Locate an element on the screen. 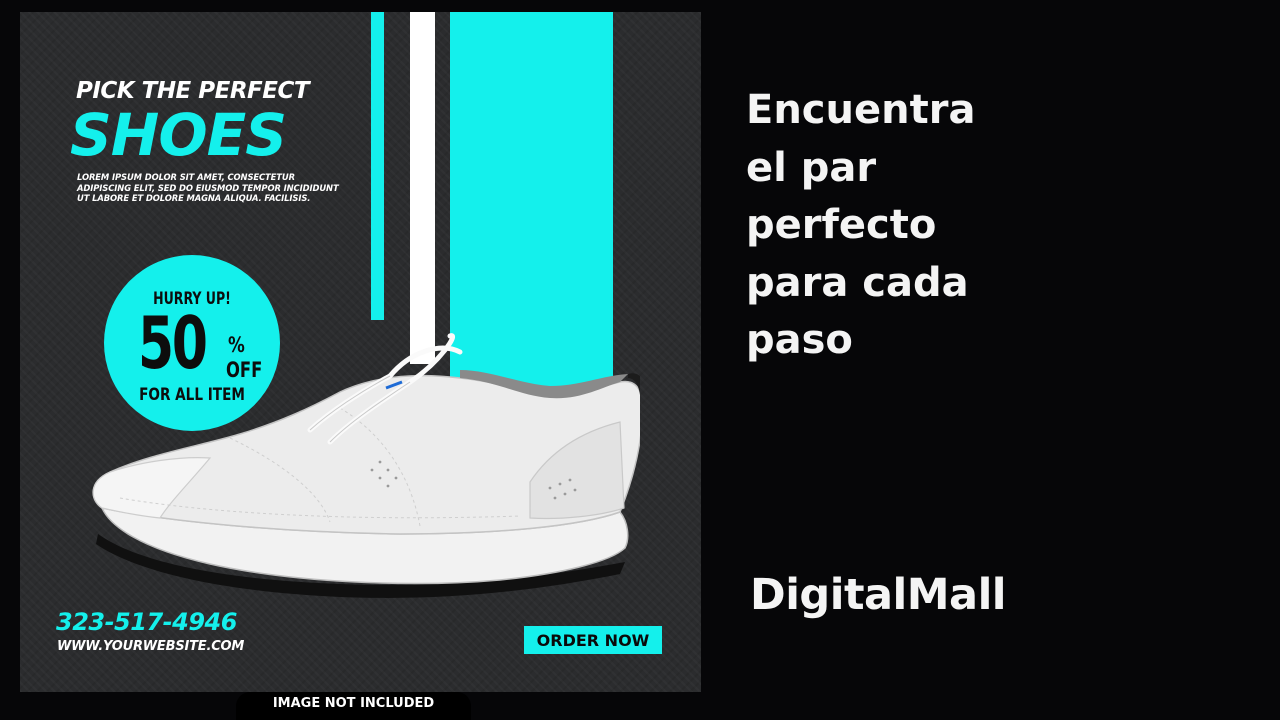  order-now-button: ORDER NOW is located at coordinates (593, 640).